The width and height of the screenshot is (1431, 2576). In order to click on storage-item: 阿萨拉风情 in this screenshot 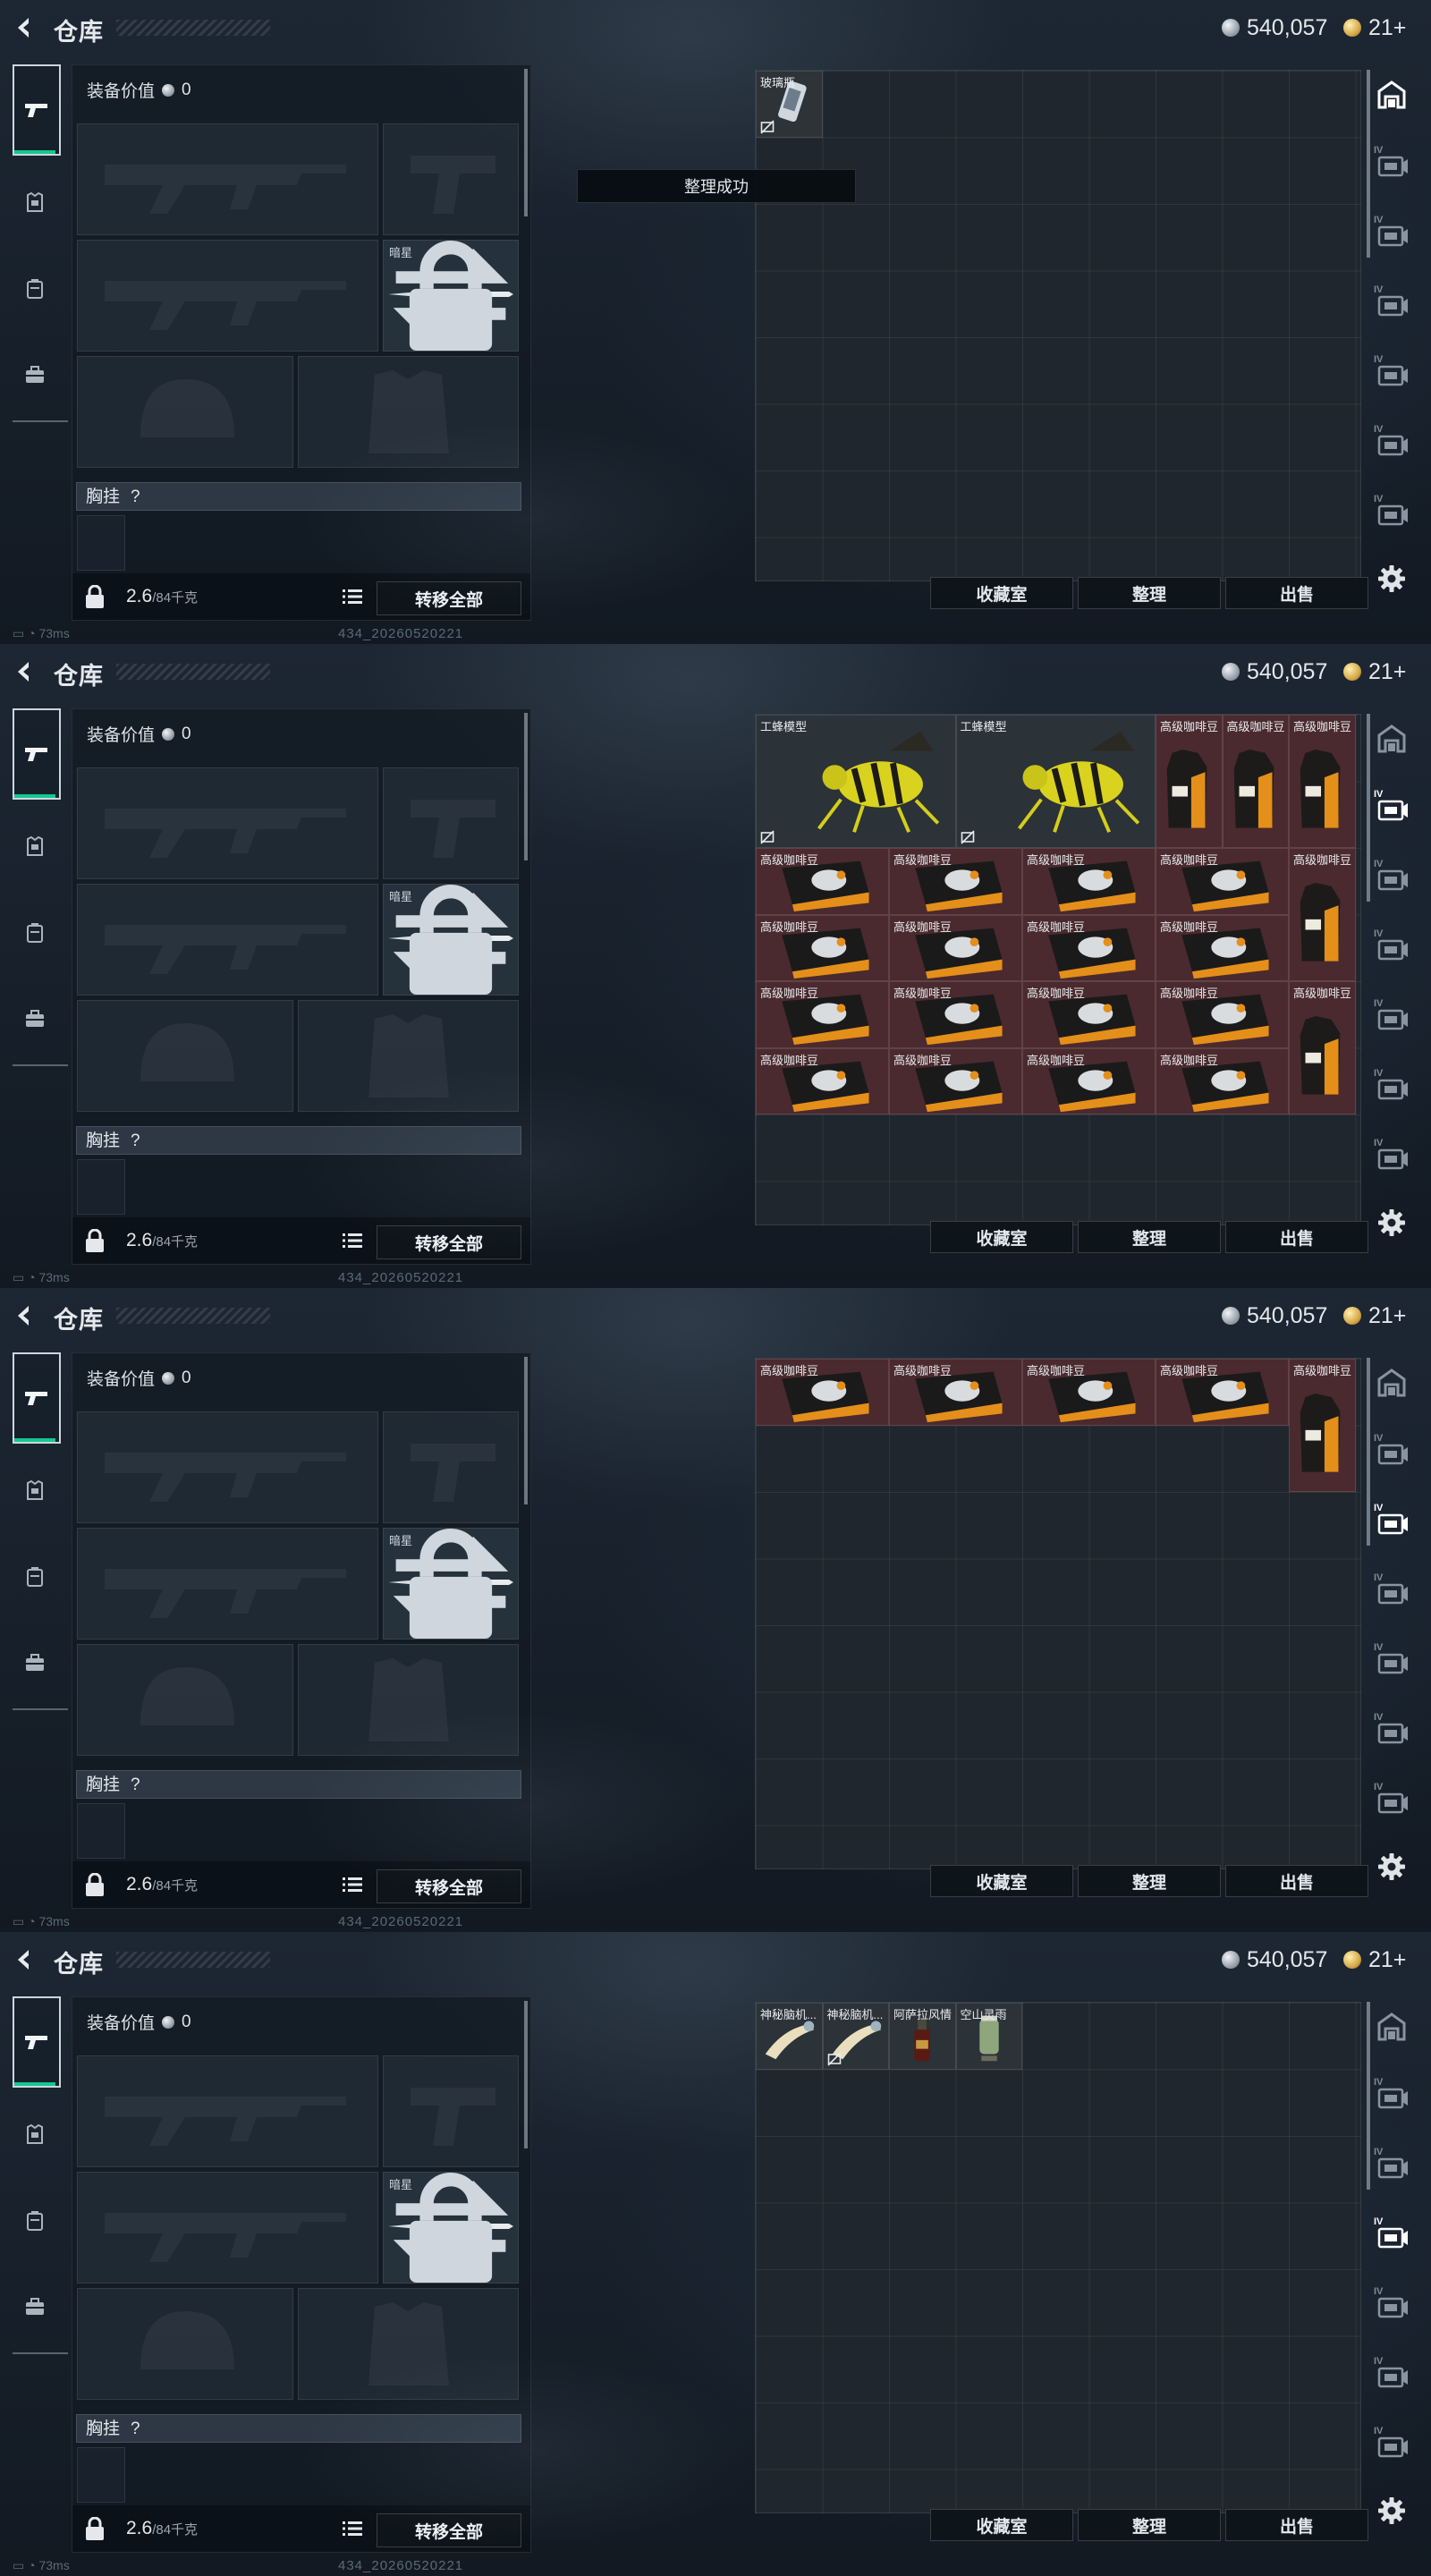, I will do `click(923, 2036)`.